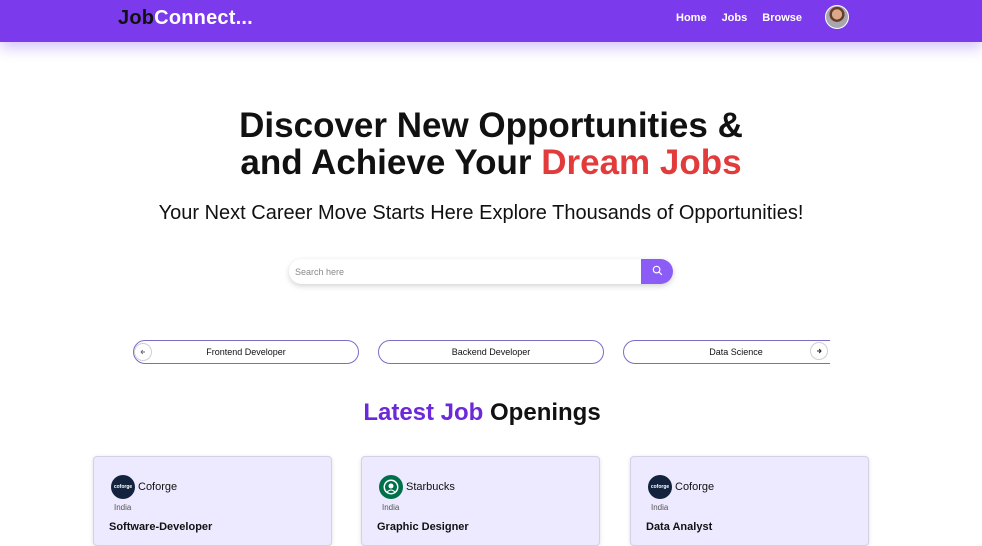 The image size is (982, 546). Describe the element at coordinates (679, 527) in the screenshot. I see `job-title: Data Analyst` at that location.